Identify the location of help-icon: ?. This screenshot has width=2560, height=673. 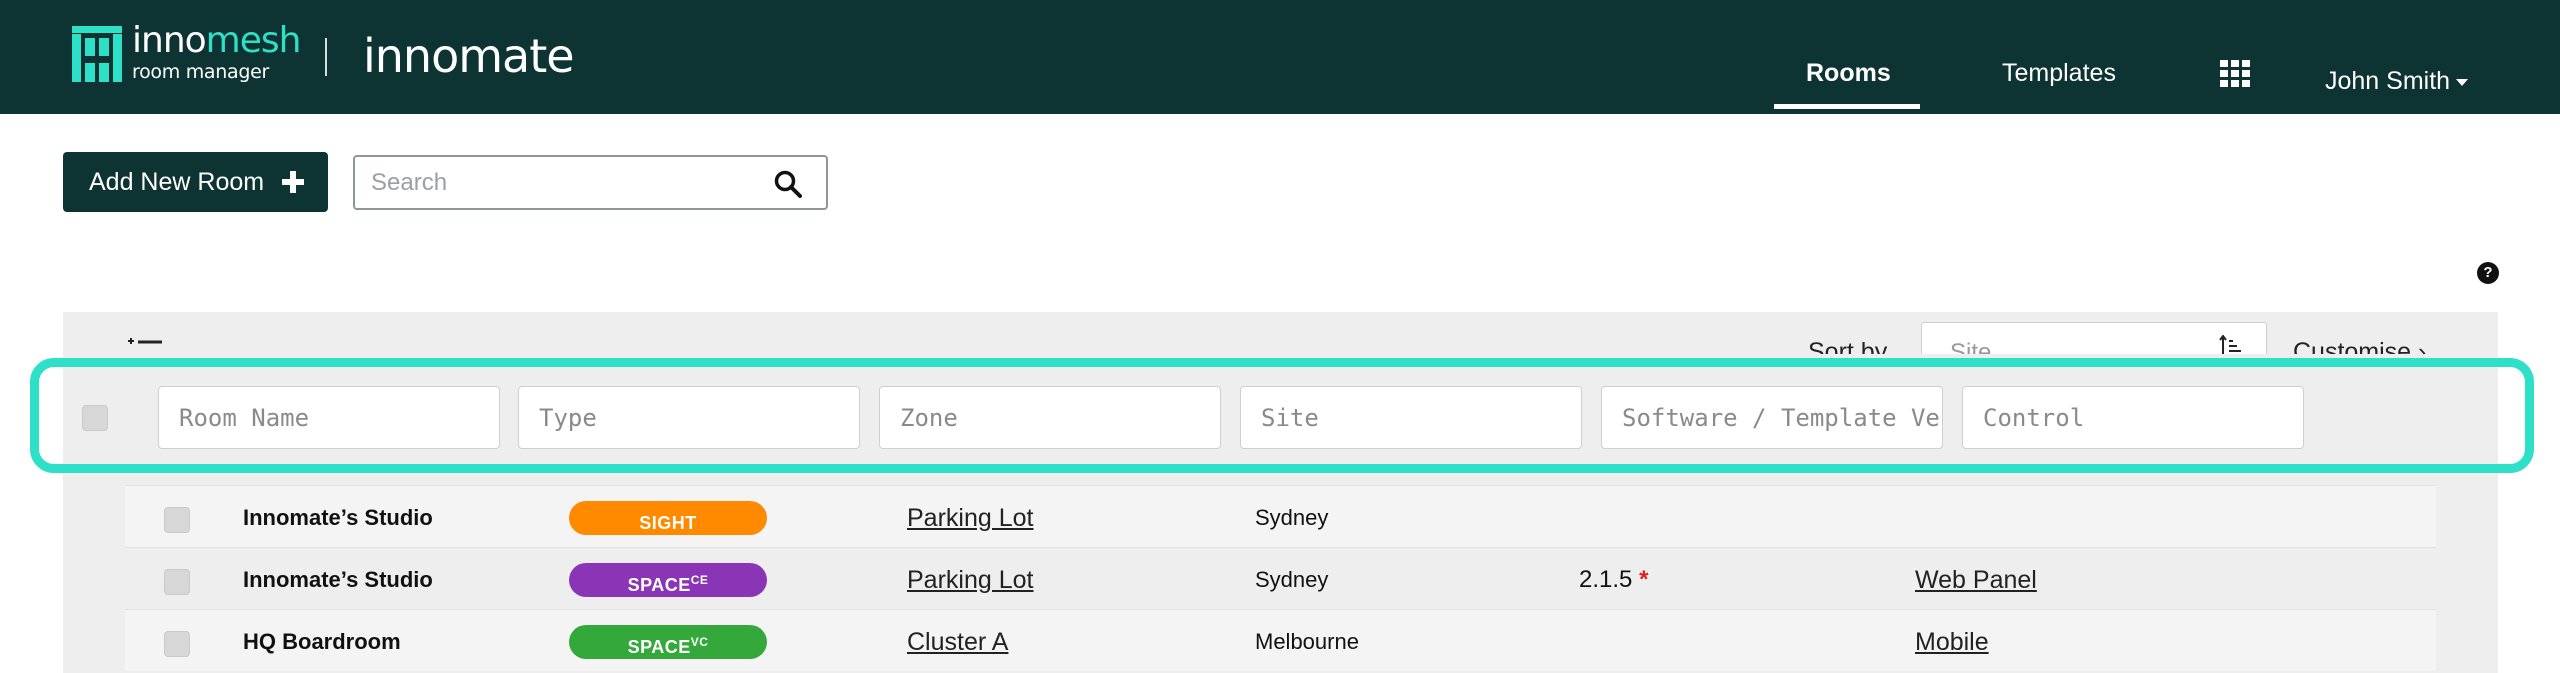
(2488, 273).